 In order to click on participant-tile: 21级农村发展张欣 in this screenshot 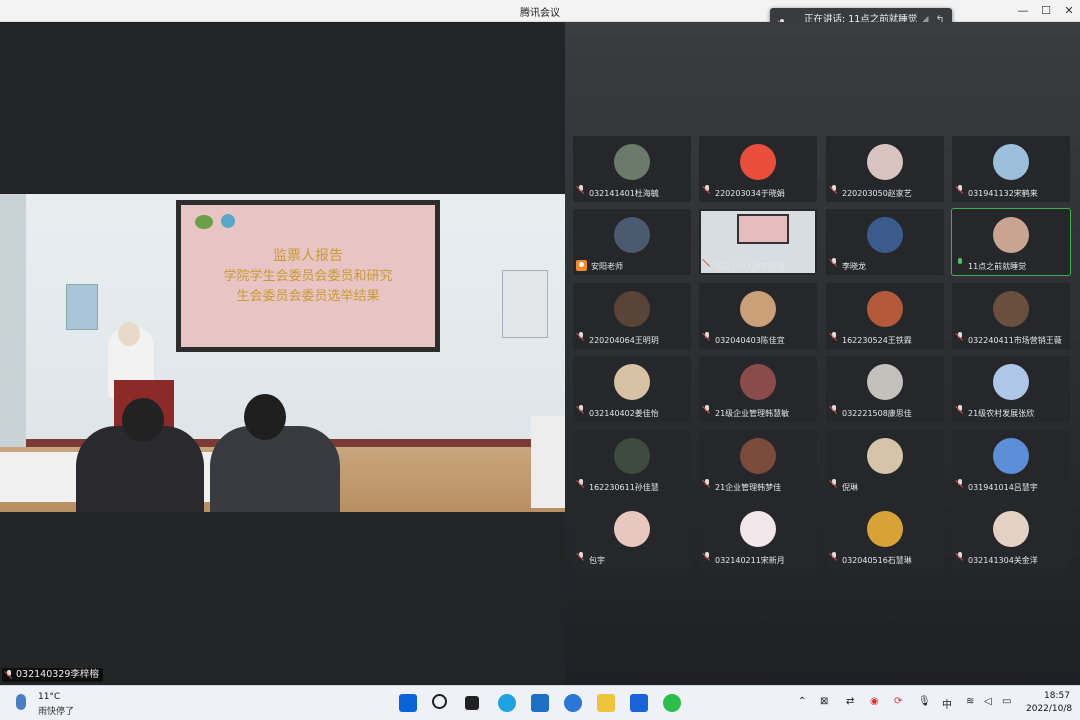, I will do `click(1011, 389)`.